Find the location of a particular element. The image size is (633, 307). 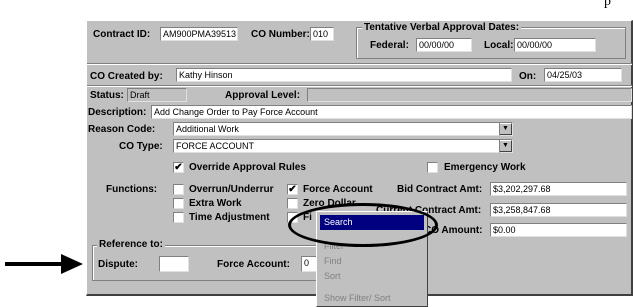

reason-code-dropdown: ▼ is located at coordinates (506, 129).